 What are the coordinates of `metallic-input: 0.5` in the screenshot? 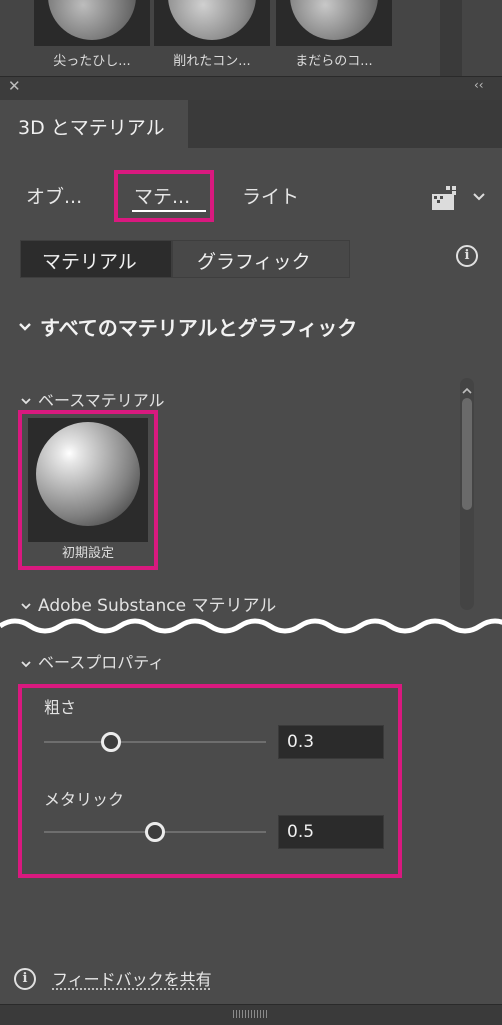 It's located at (331, 832).